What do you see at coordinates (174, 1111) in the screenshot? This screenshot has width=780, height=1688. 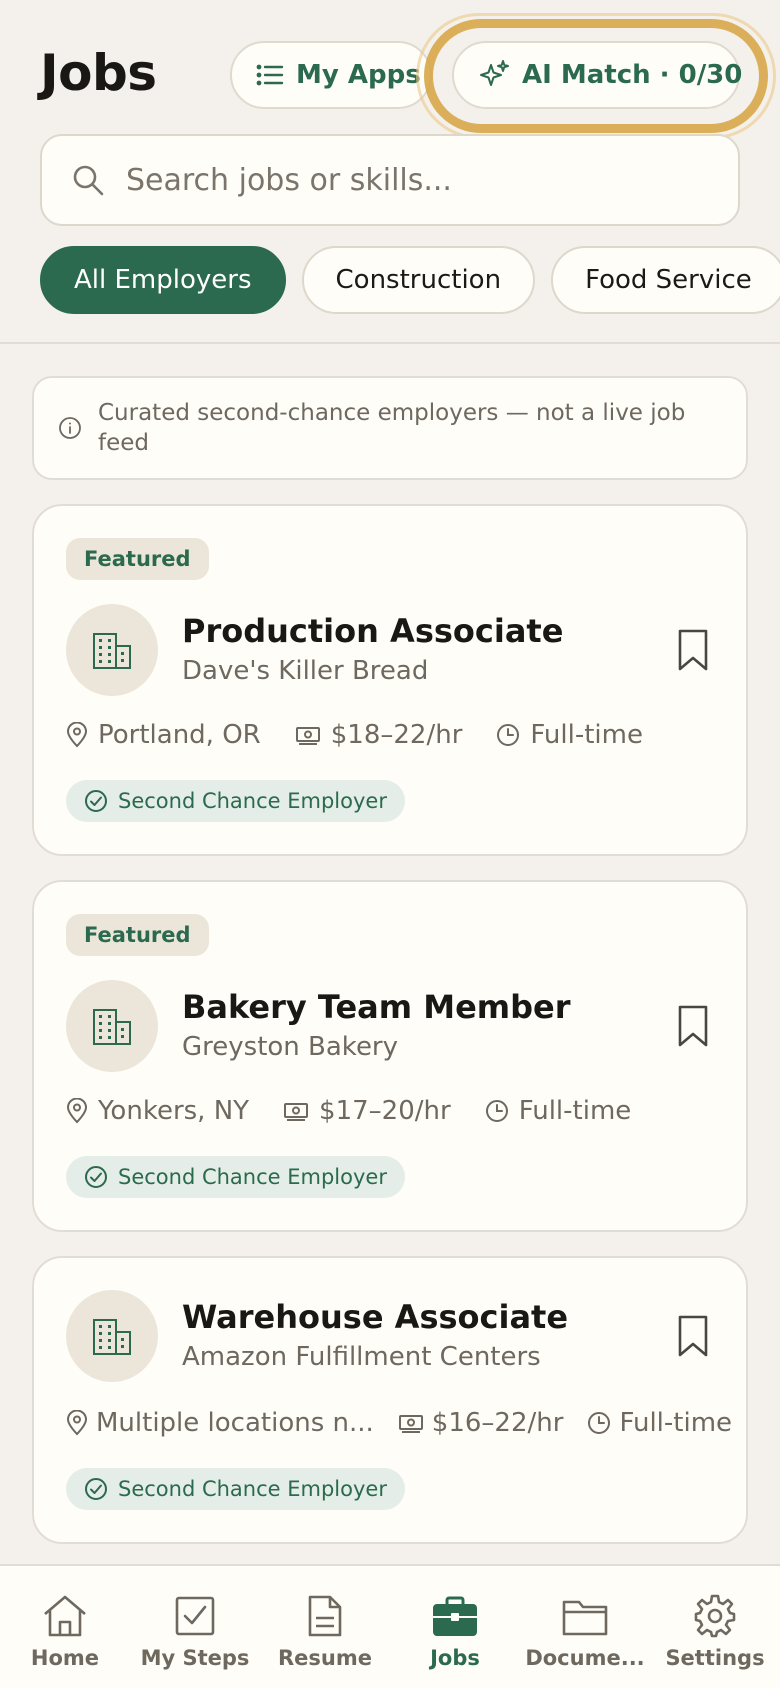 I see `job-location: Yonkers, NY` at bounding box center [174, 1111].